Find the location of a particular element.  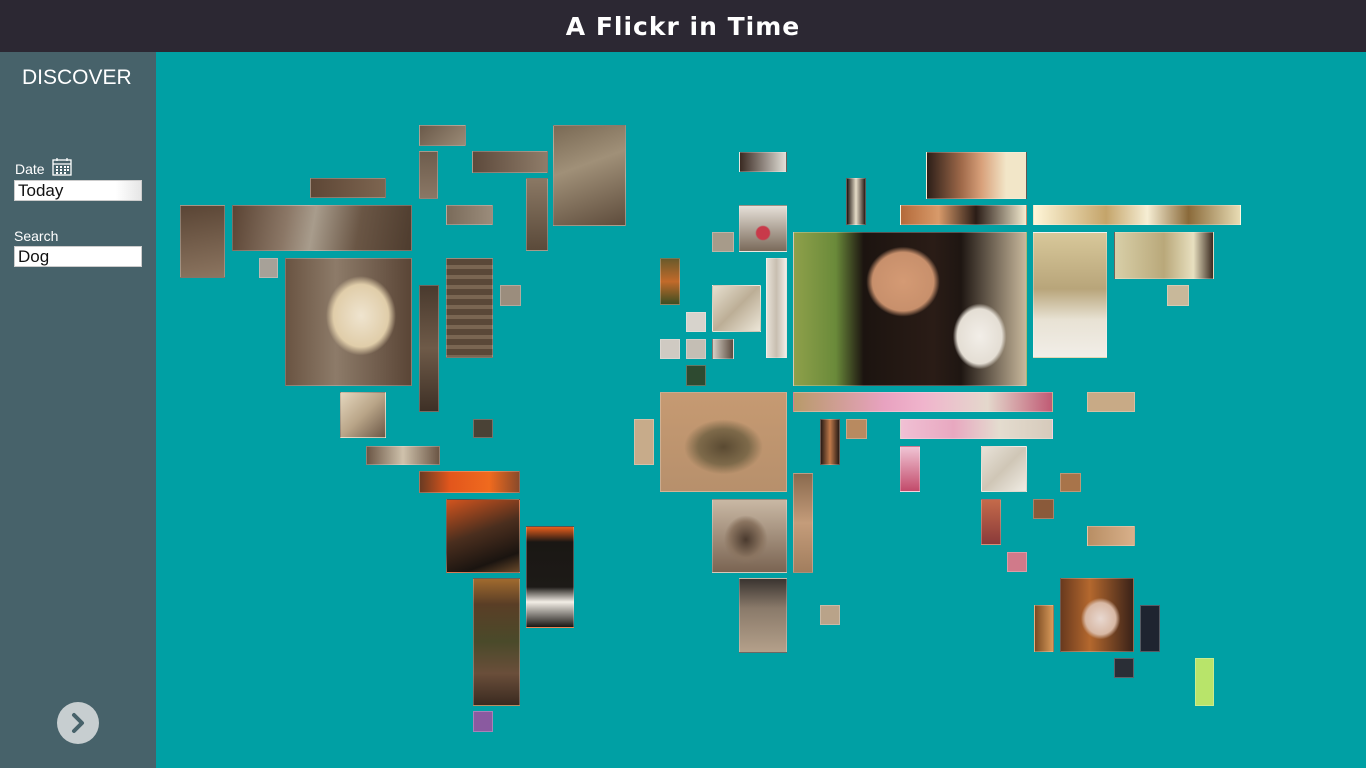

app-title: A Flickr in Time is located at coordinates (683, 26).